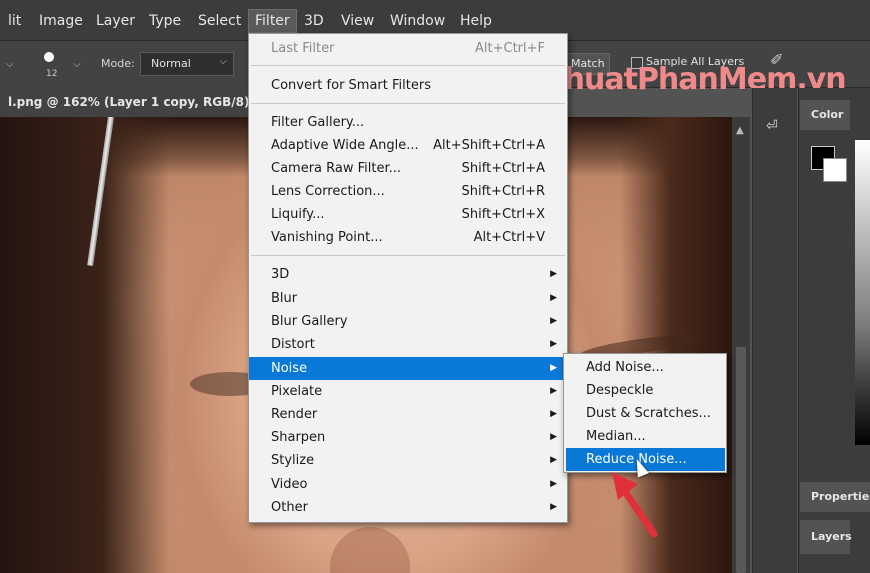 This screenshot has height=573, width=870. I want to click on menu-image: Image, so click(61, 21).